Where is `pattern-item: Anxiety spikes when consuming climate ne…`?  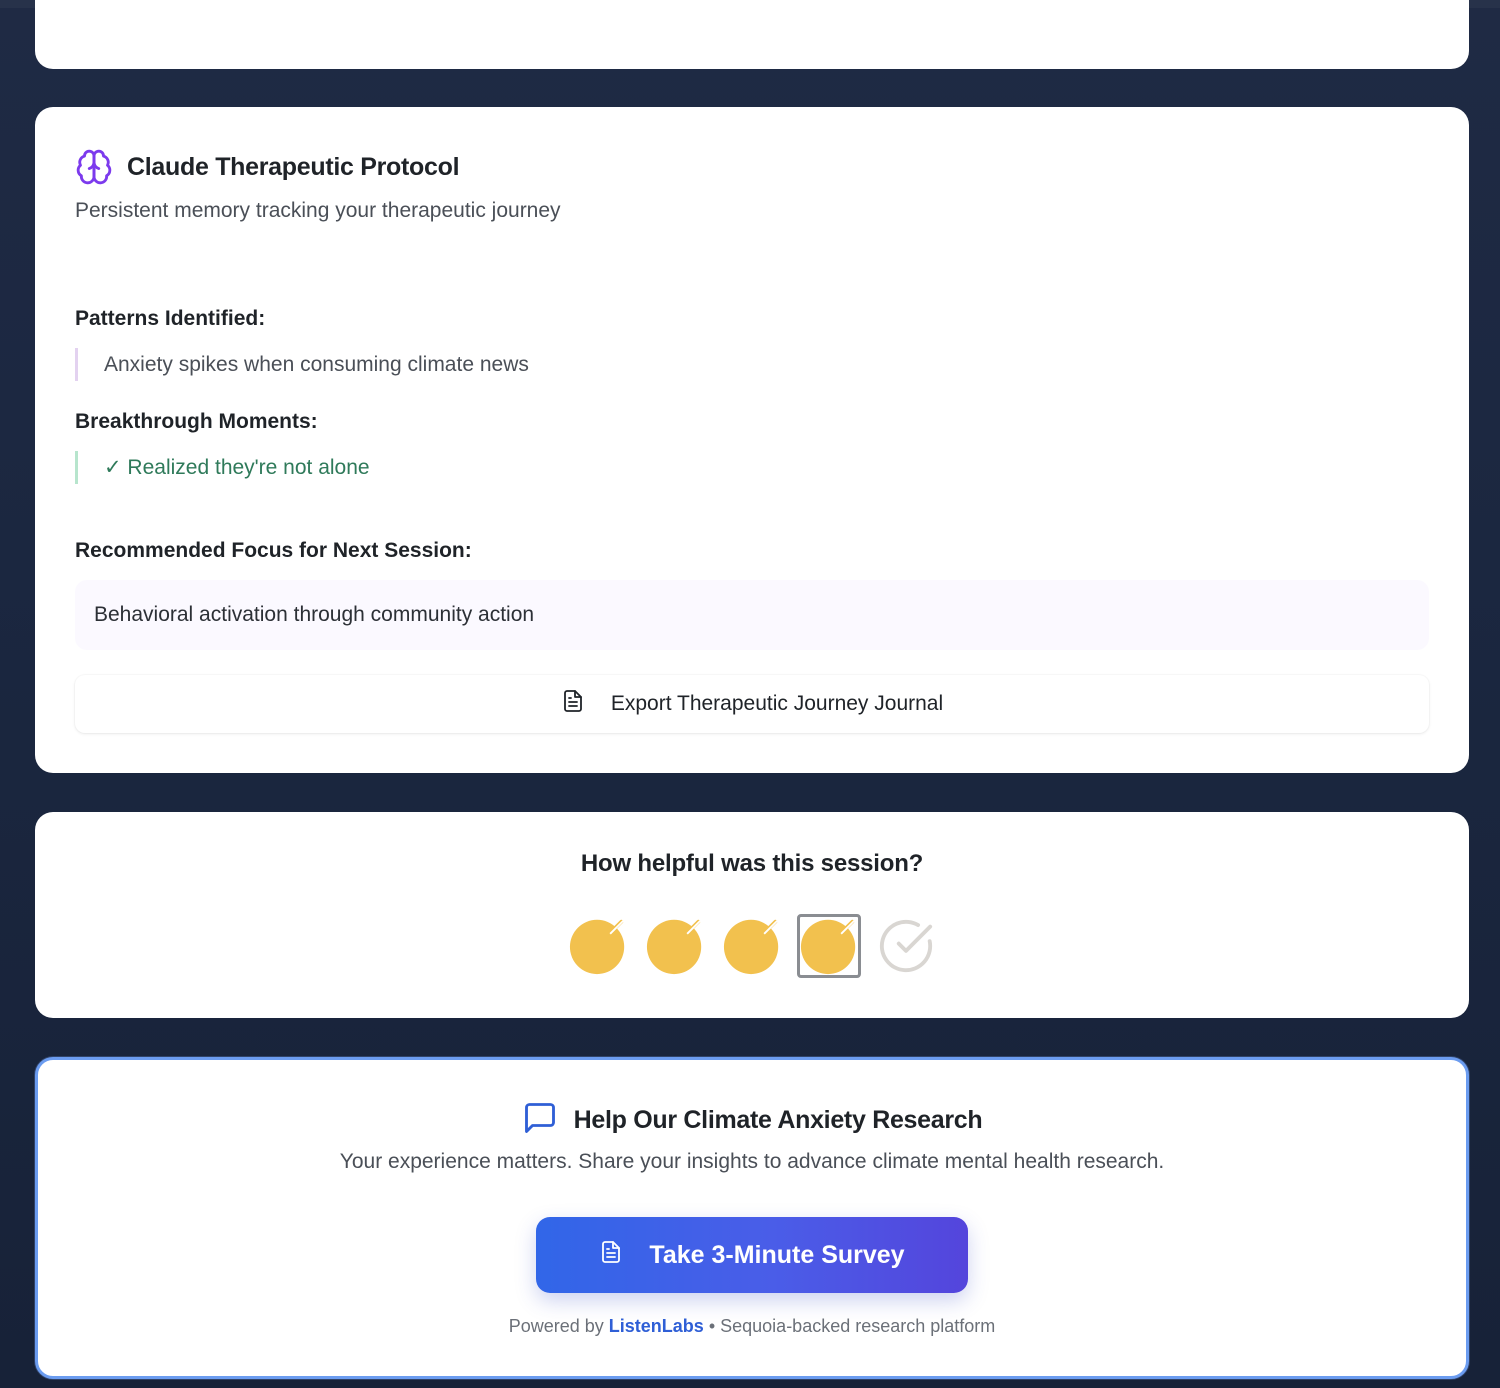 pattern-item: Anxiety spikes when consuming climate ne… is located at coordinates (302, 364).